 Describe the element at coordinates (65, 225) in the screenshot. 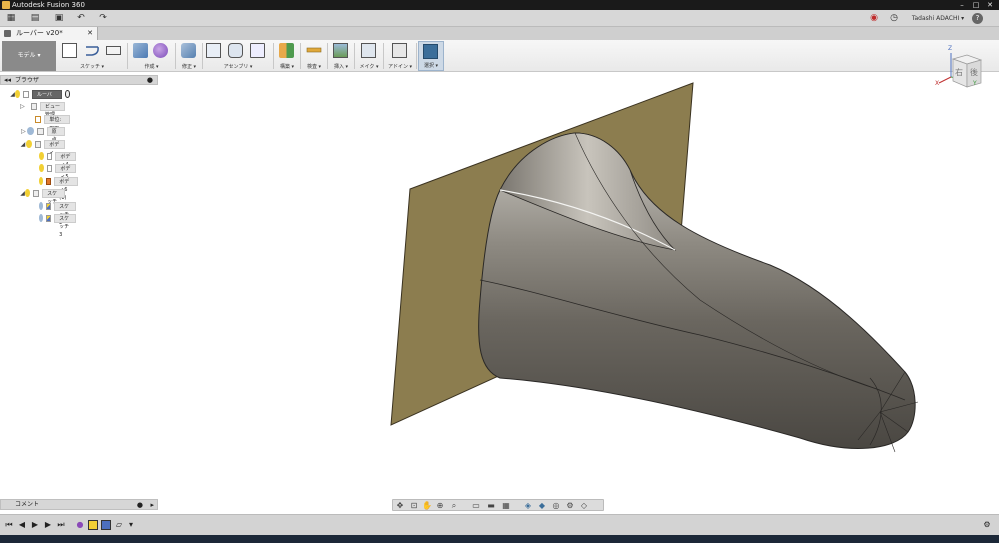

I see `tree-label-sketch3: スケッチ3` at that location.